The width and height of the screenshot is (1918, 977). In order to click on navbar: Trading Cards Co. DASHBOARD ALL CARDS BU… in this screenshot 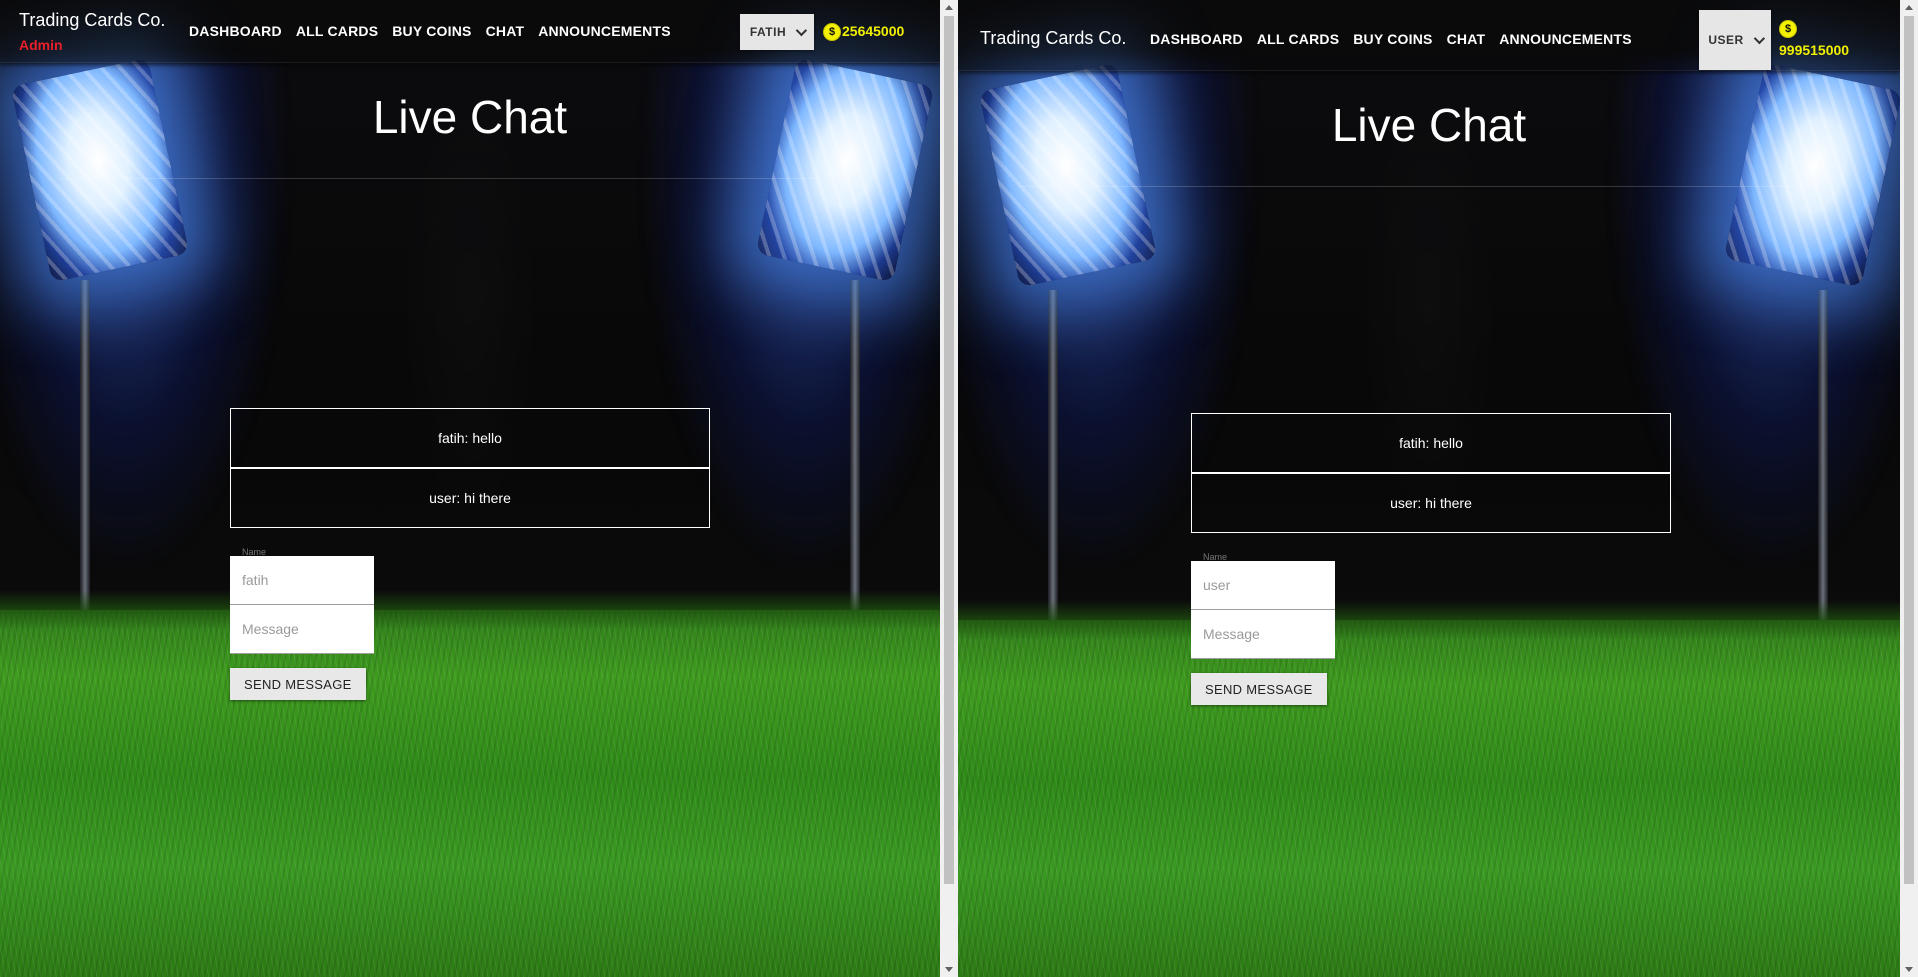, I will do `click(1429, 35)`.